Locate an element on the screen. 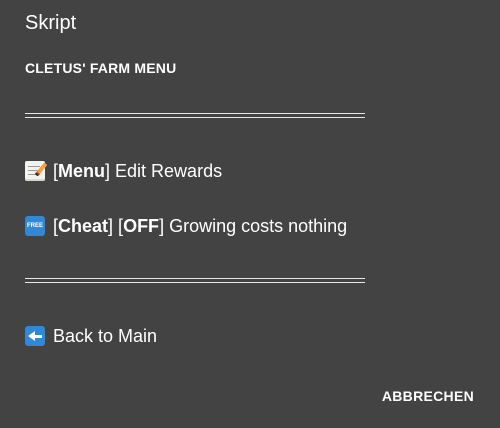 The image size is (500, 428). item-label: Growing costs nothing is located at coordinates (256, 225).